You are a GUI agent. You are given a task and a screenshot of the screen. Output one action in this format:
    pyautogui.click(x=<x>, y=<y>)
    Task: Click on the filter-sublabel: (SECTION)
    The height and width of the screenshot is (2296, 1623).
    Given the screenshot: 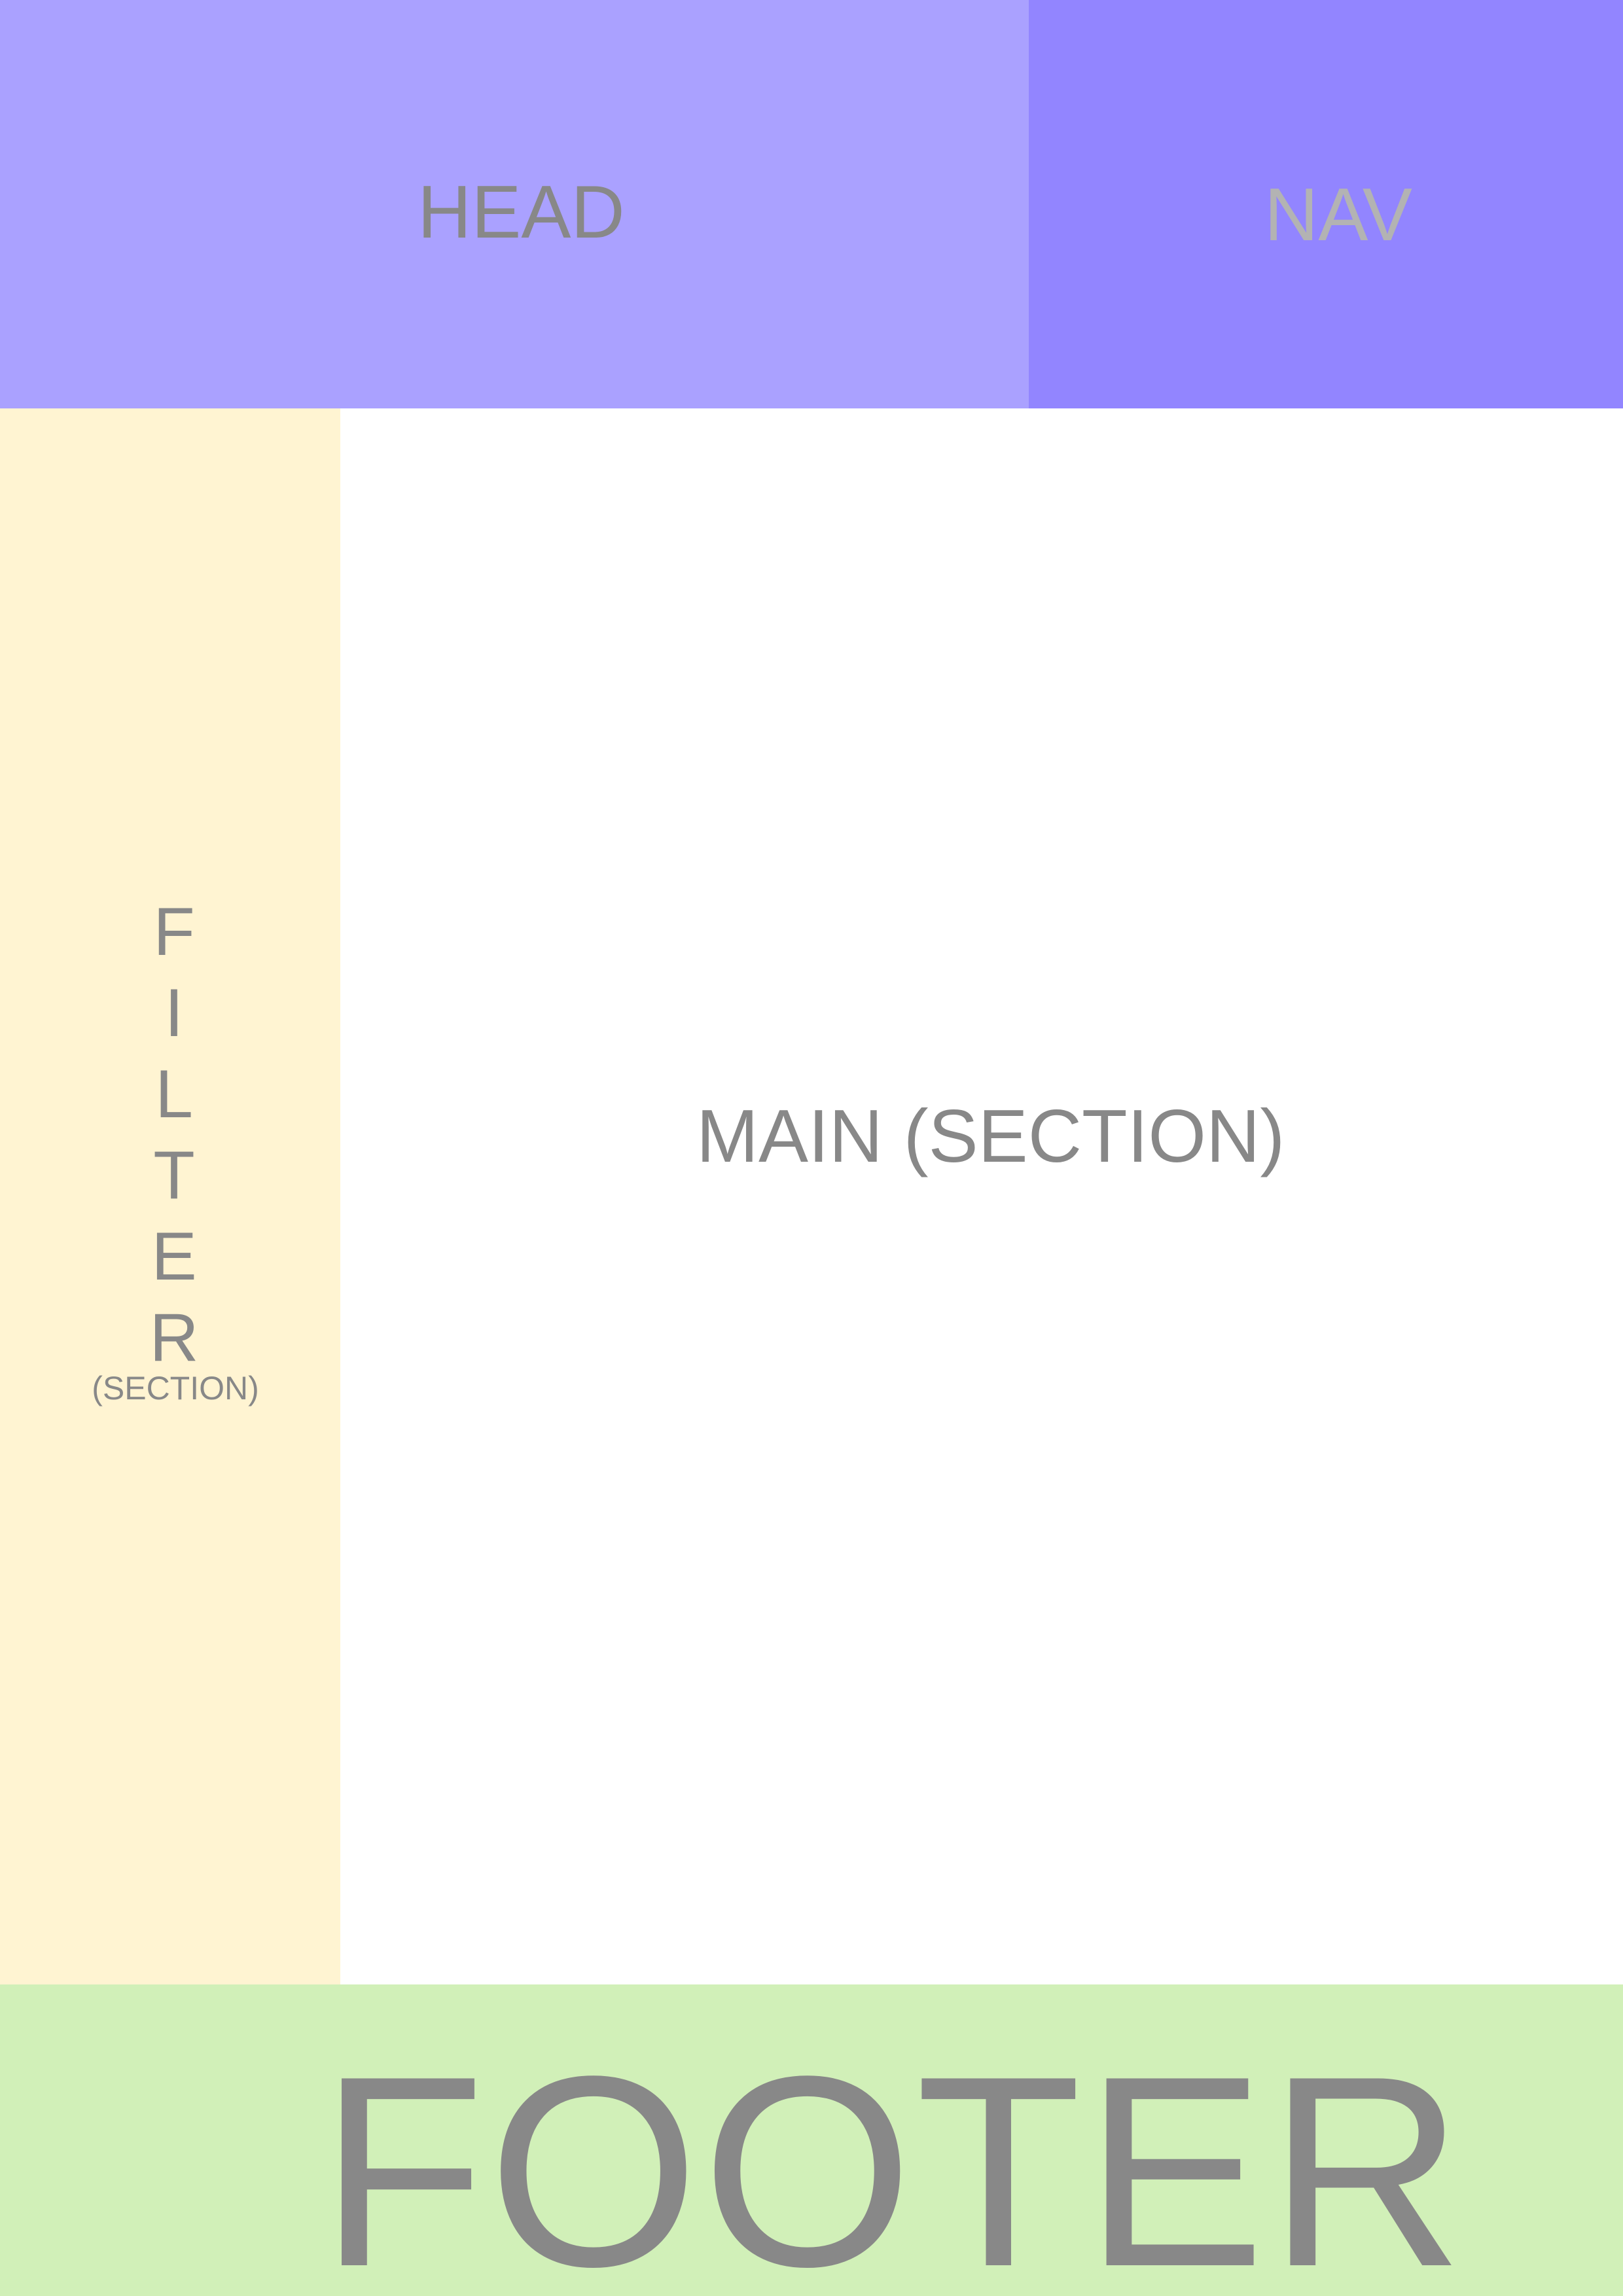 What is the action you would take?
    pyautogui.click(x=175, y=1388)
    